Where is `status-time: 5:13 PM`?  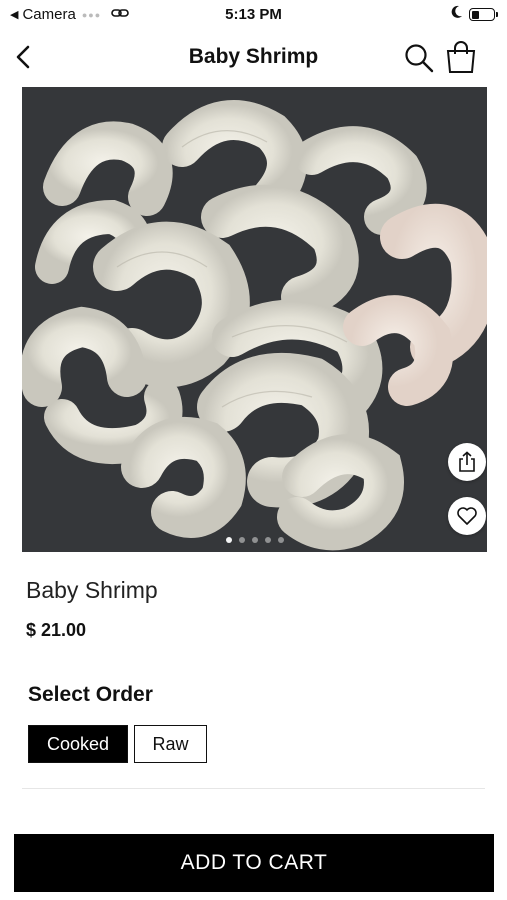 status-time: 5:13 PM is located at coordinates (253, 14).